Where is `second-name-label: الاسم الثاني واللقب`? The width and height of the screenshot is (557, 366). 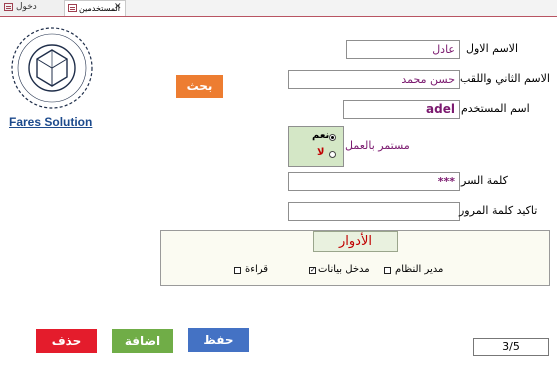
second-name-label: الاسم الثاني واللقب is located at coordinates (505, 78).